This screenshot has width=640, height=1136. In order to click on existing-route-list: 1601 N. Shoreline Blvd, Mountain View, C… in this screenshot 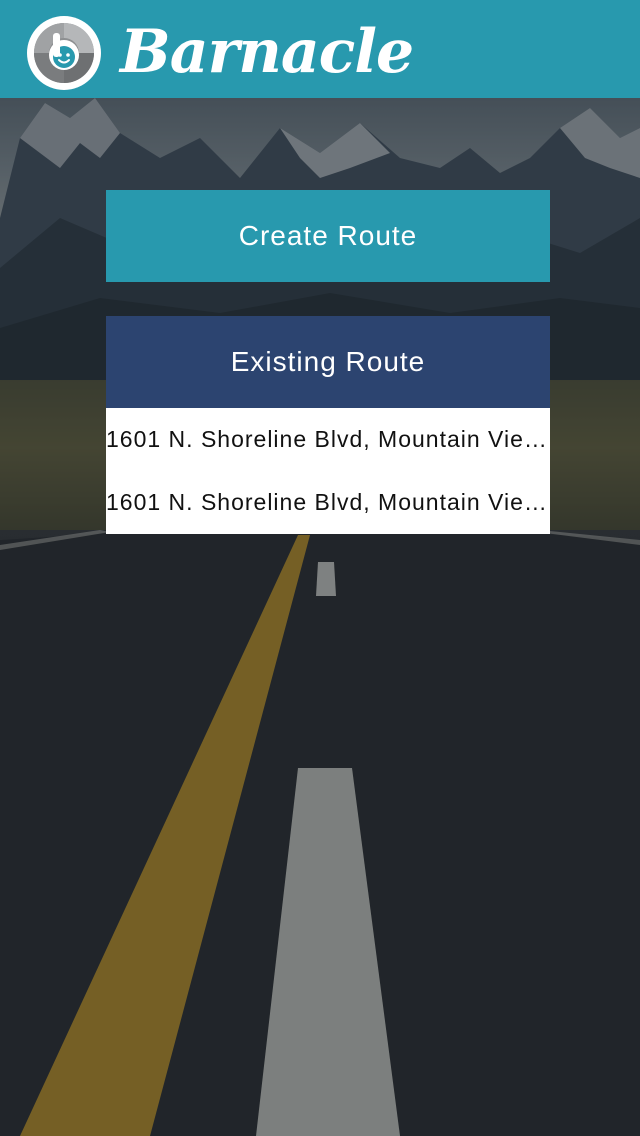, I will do `click(328, 471)`.